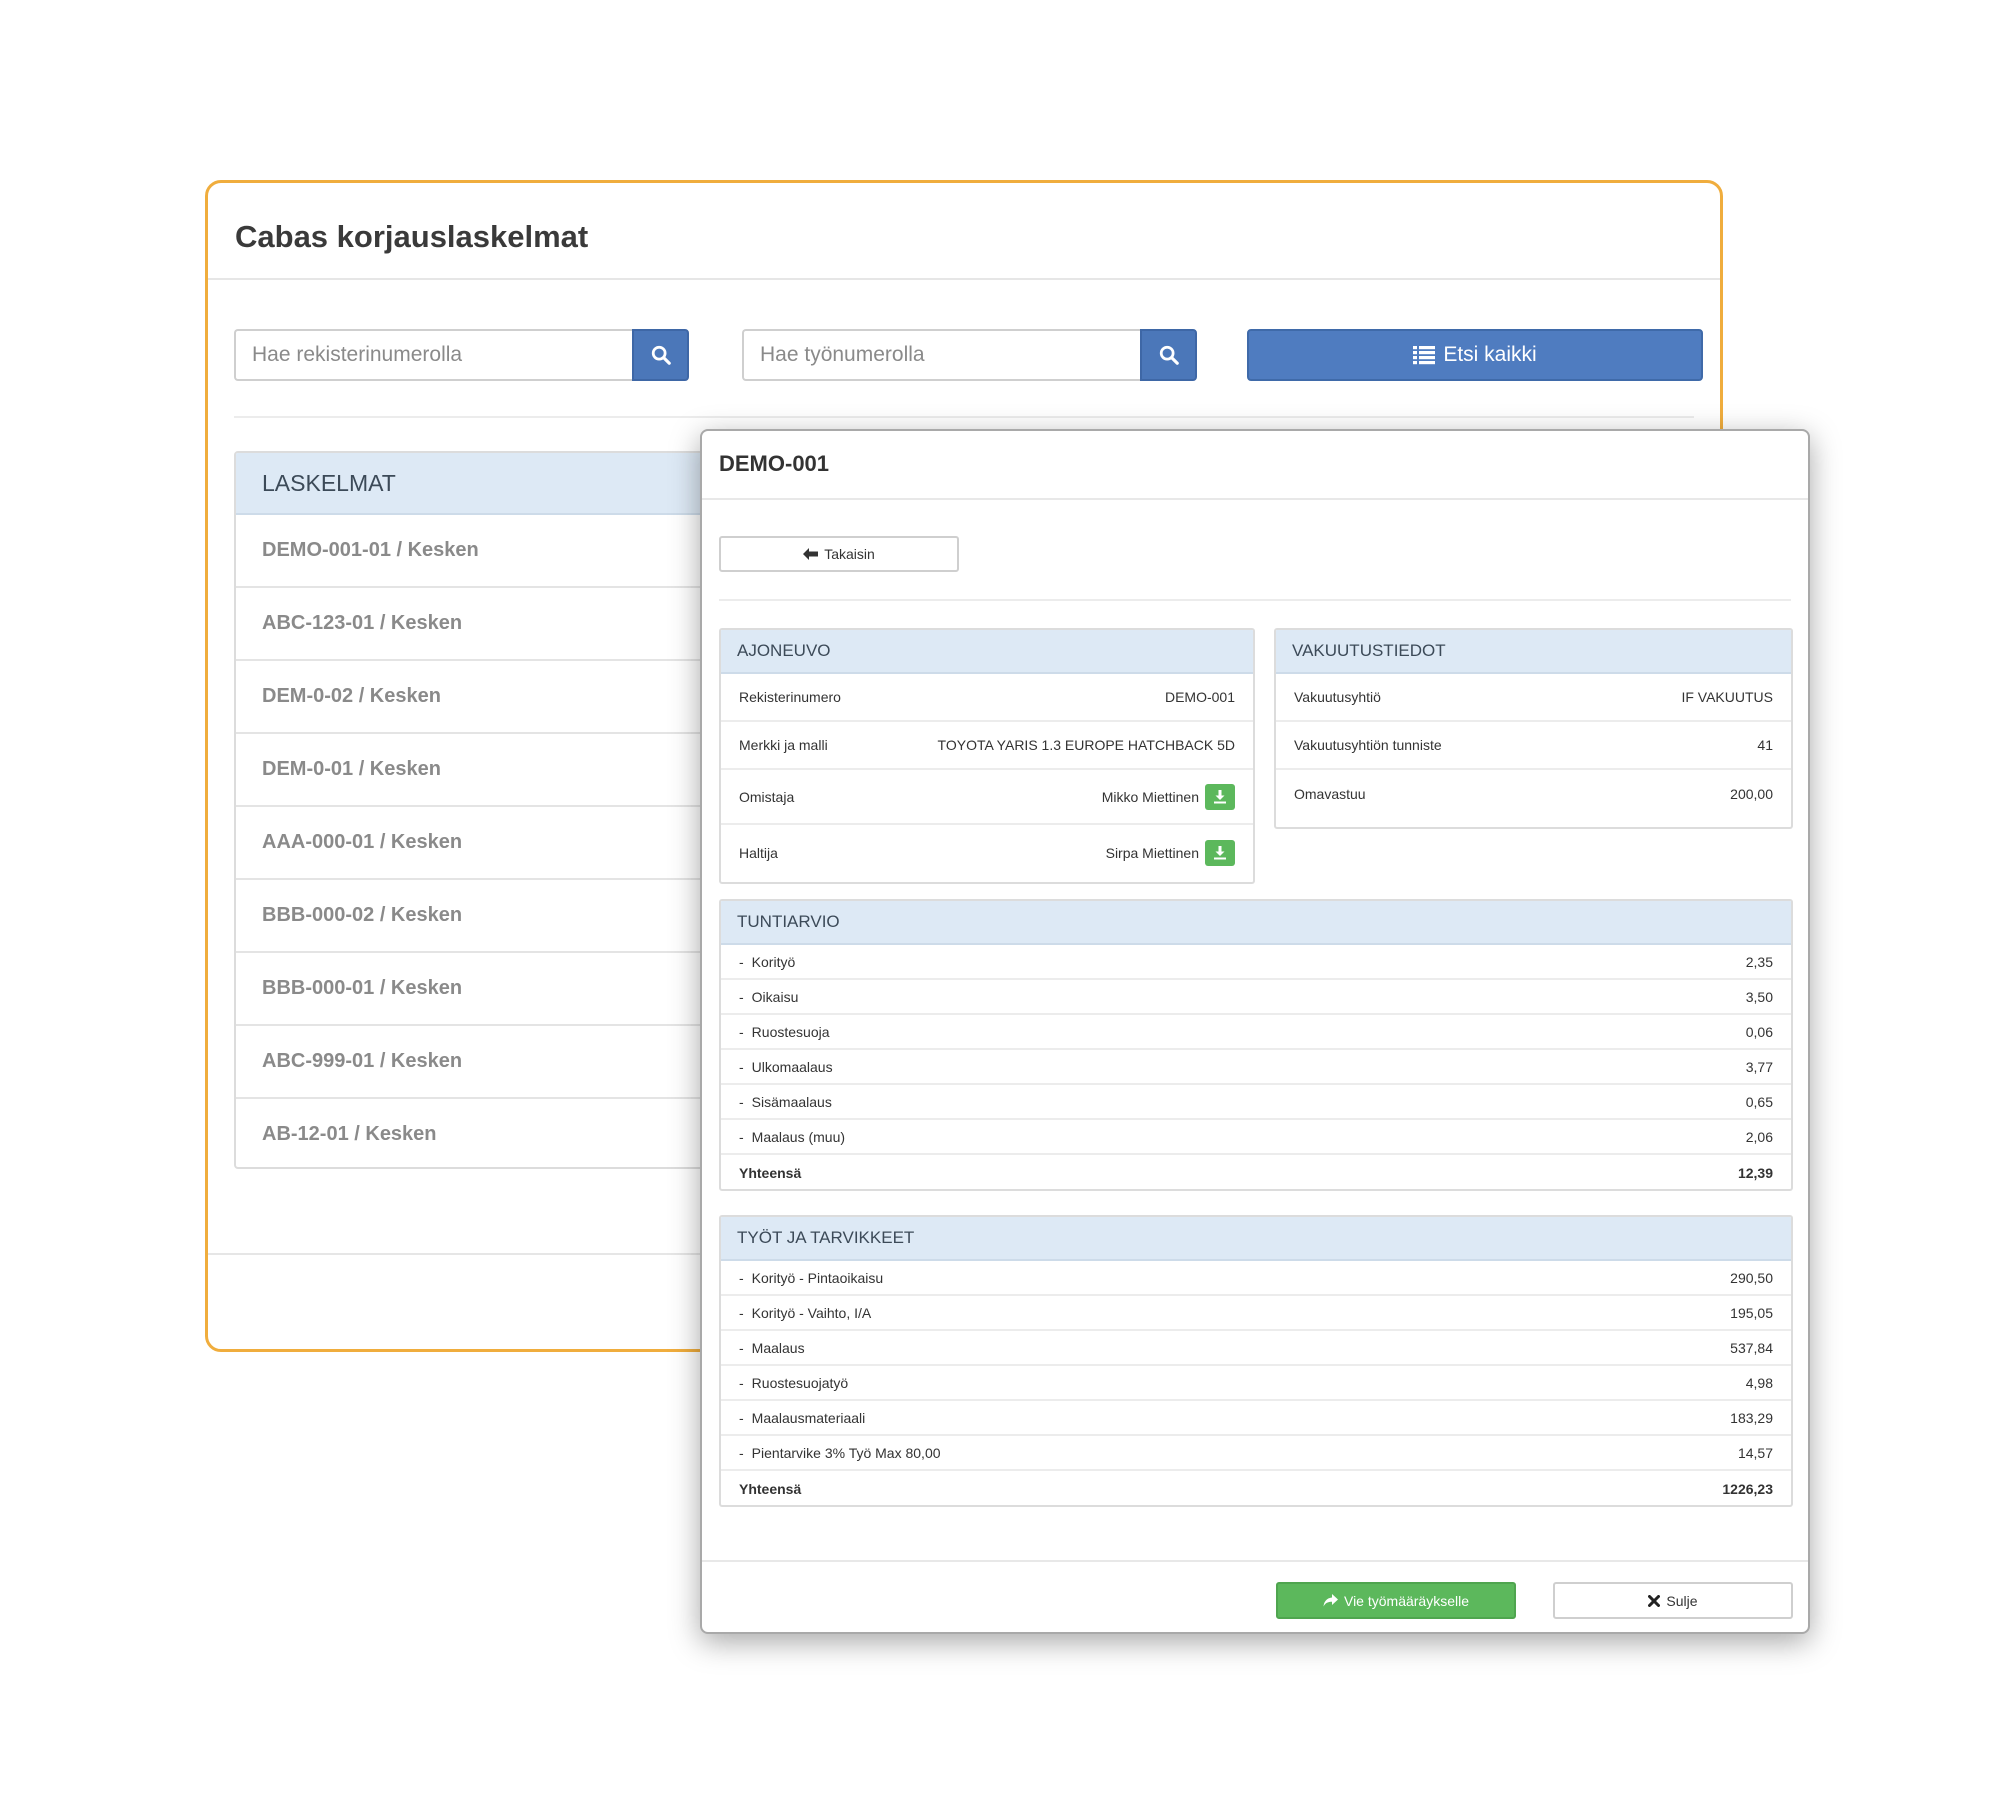 The height and width of the screenshot is (1800, 2000). I want to click on row-label: Sisämaalaus, so click(791, 1101).